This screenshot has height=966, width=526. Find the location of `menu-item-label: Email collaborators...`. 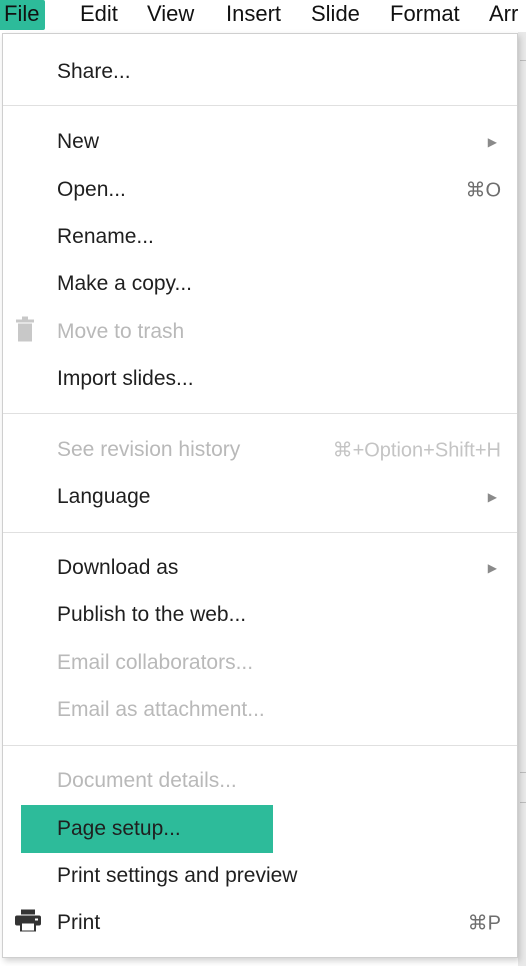

menu-item-label: Email collaborators... is located at coordinates (155, 662).